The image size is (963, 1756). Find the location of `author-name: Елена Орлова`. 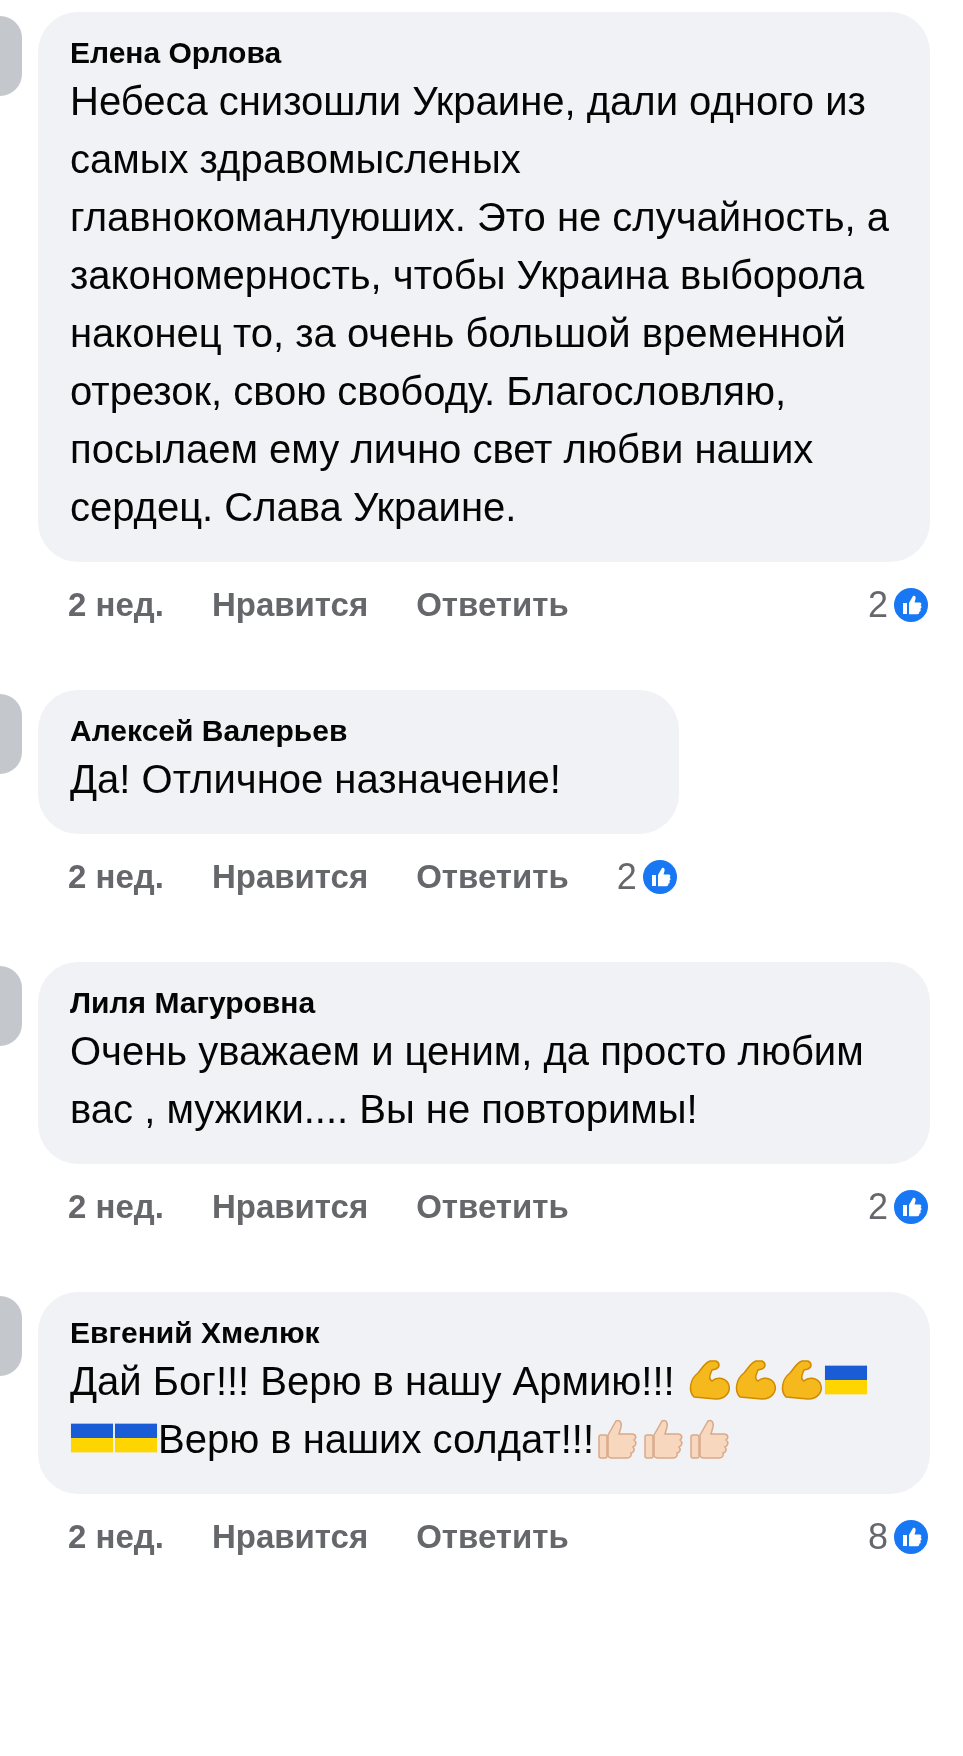

author-name: Елена Орлова is located at coordinates (176, 53).